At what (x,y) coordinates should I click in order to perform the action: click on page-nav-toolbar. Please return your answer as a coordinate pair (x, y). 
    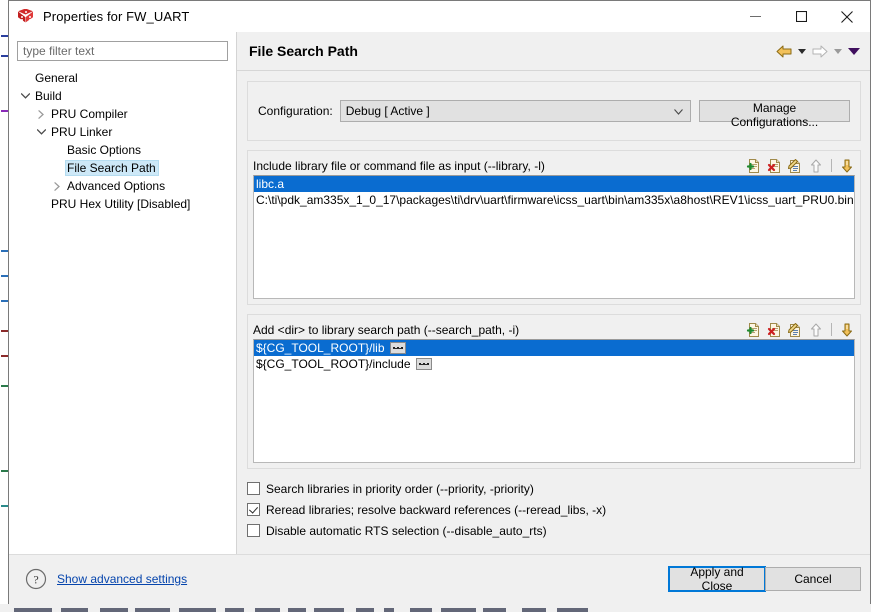
    Looking at the image, I should click on (818, 51).